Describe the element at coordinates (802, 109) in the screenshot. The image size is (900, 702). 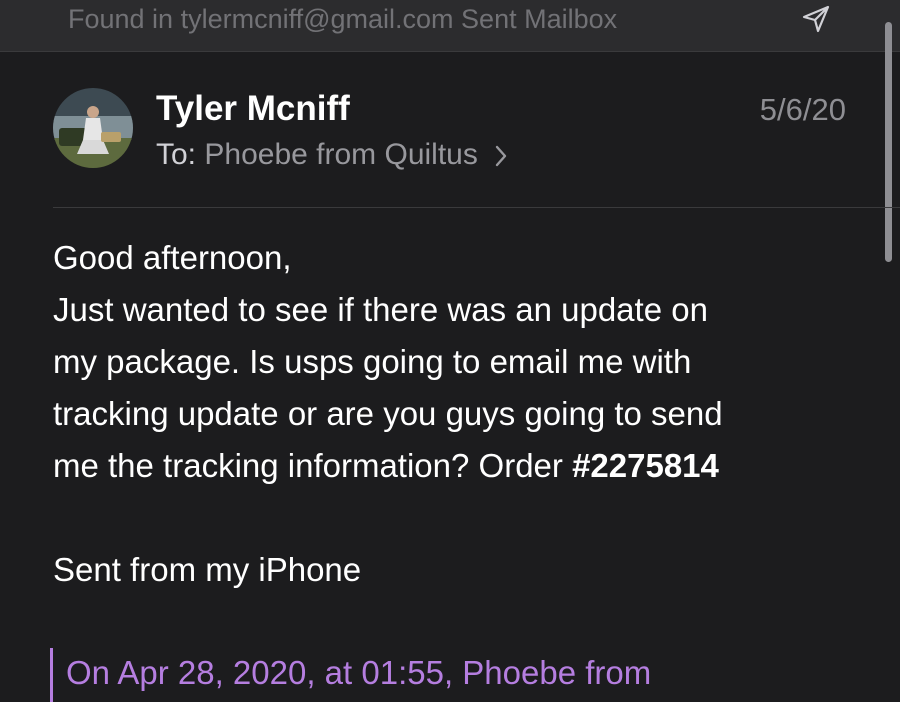
I see `message-date: 5/6/20` at that location.